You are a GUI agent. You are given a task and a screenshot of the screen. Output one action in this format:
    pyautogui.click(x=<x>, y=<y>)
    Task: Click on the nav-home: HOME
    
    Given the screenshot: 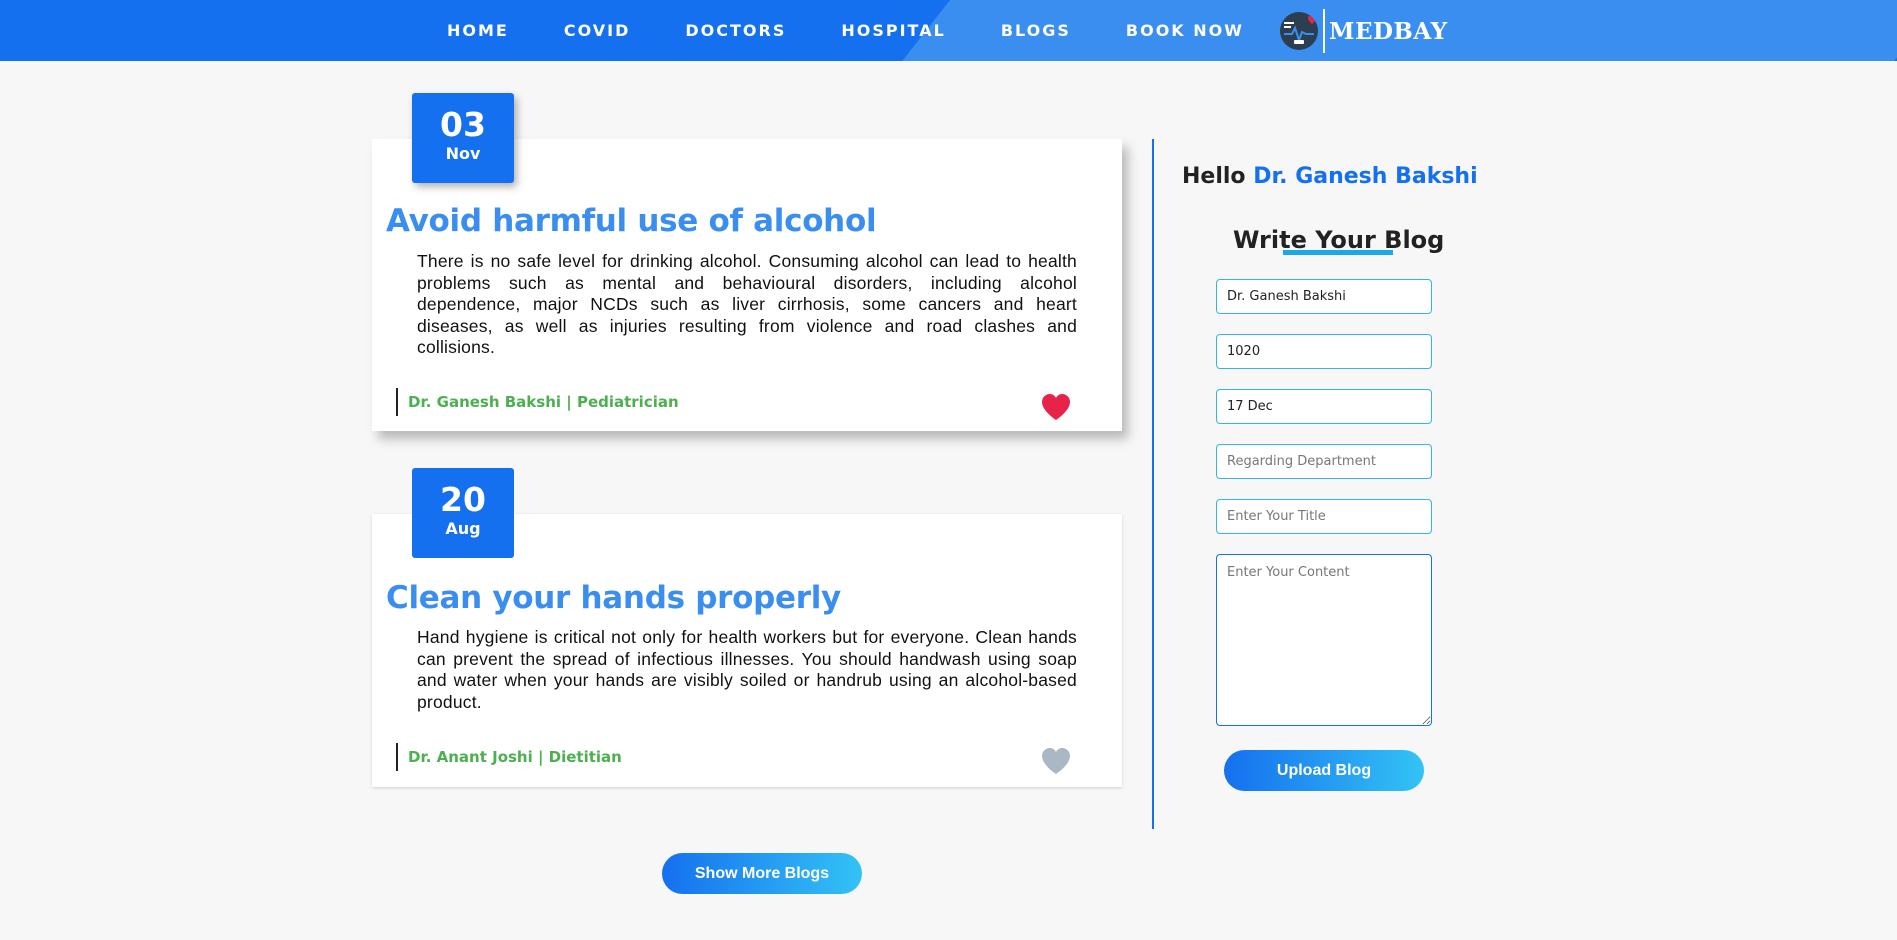 What is the action you would take?
    pyautogui.click(x=478, y=30)
    